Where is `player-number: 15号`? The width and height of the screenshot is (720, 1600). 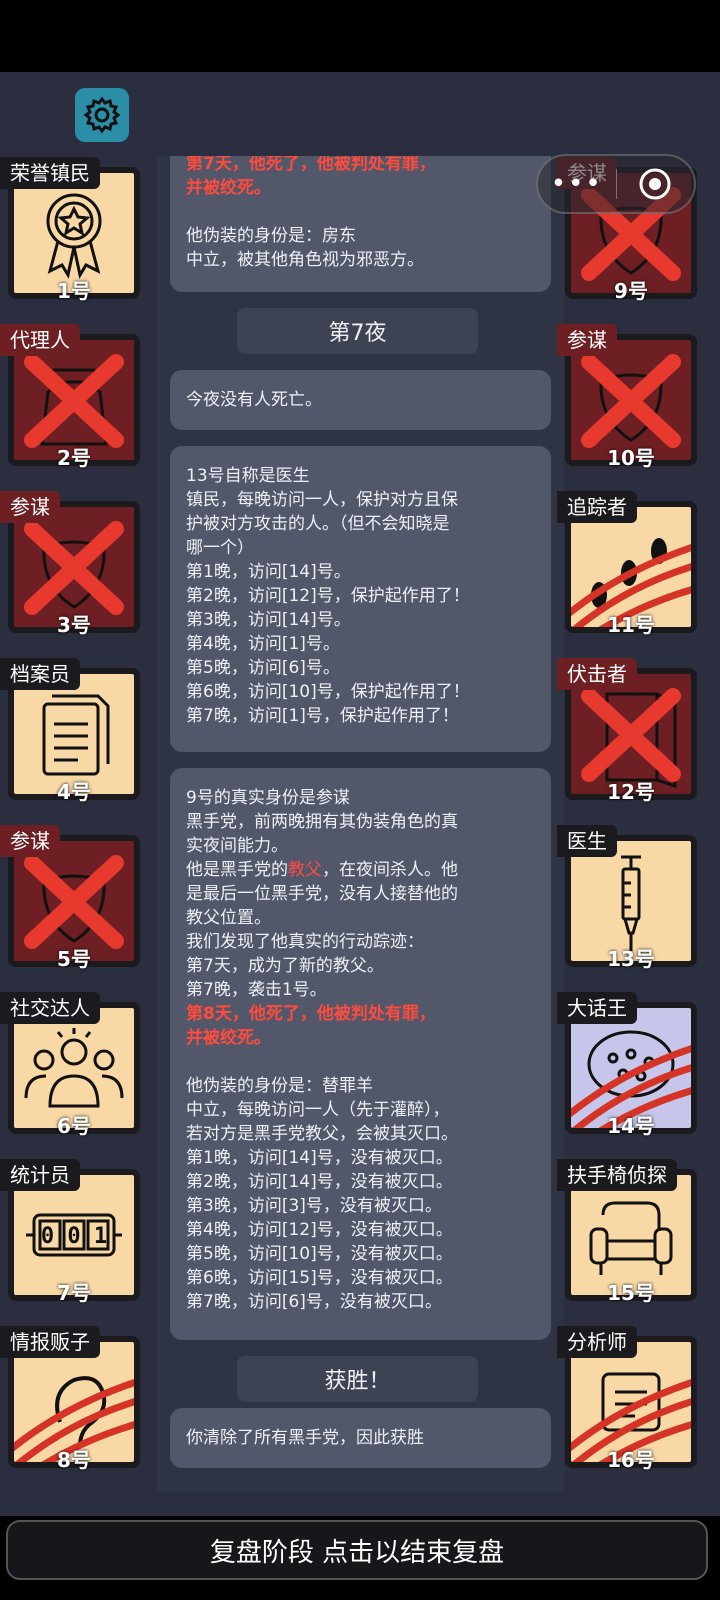 player-number: 15号 is located at coordinates (631, 1293).